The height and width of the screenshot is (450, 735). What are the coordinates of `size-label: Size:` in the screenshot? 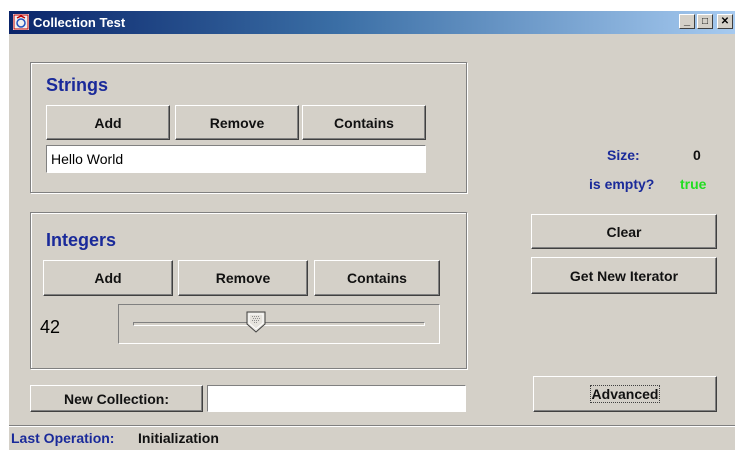 It's located at (623, 155).